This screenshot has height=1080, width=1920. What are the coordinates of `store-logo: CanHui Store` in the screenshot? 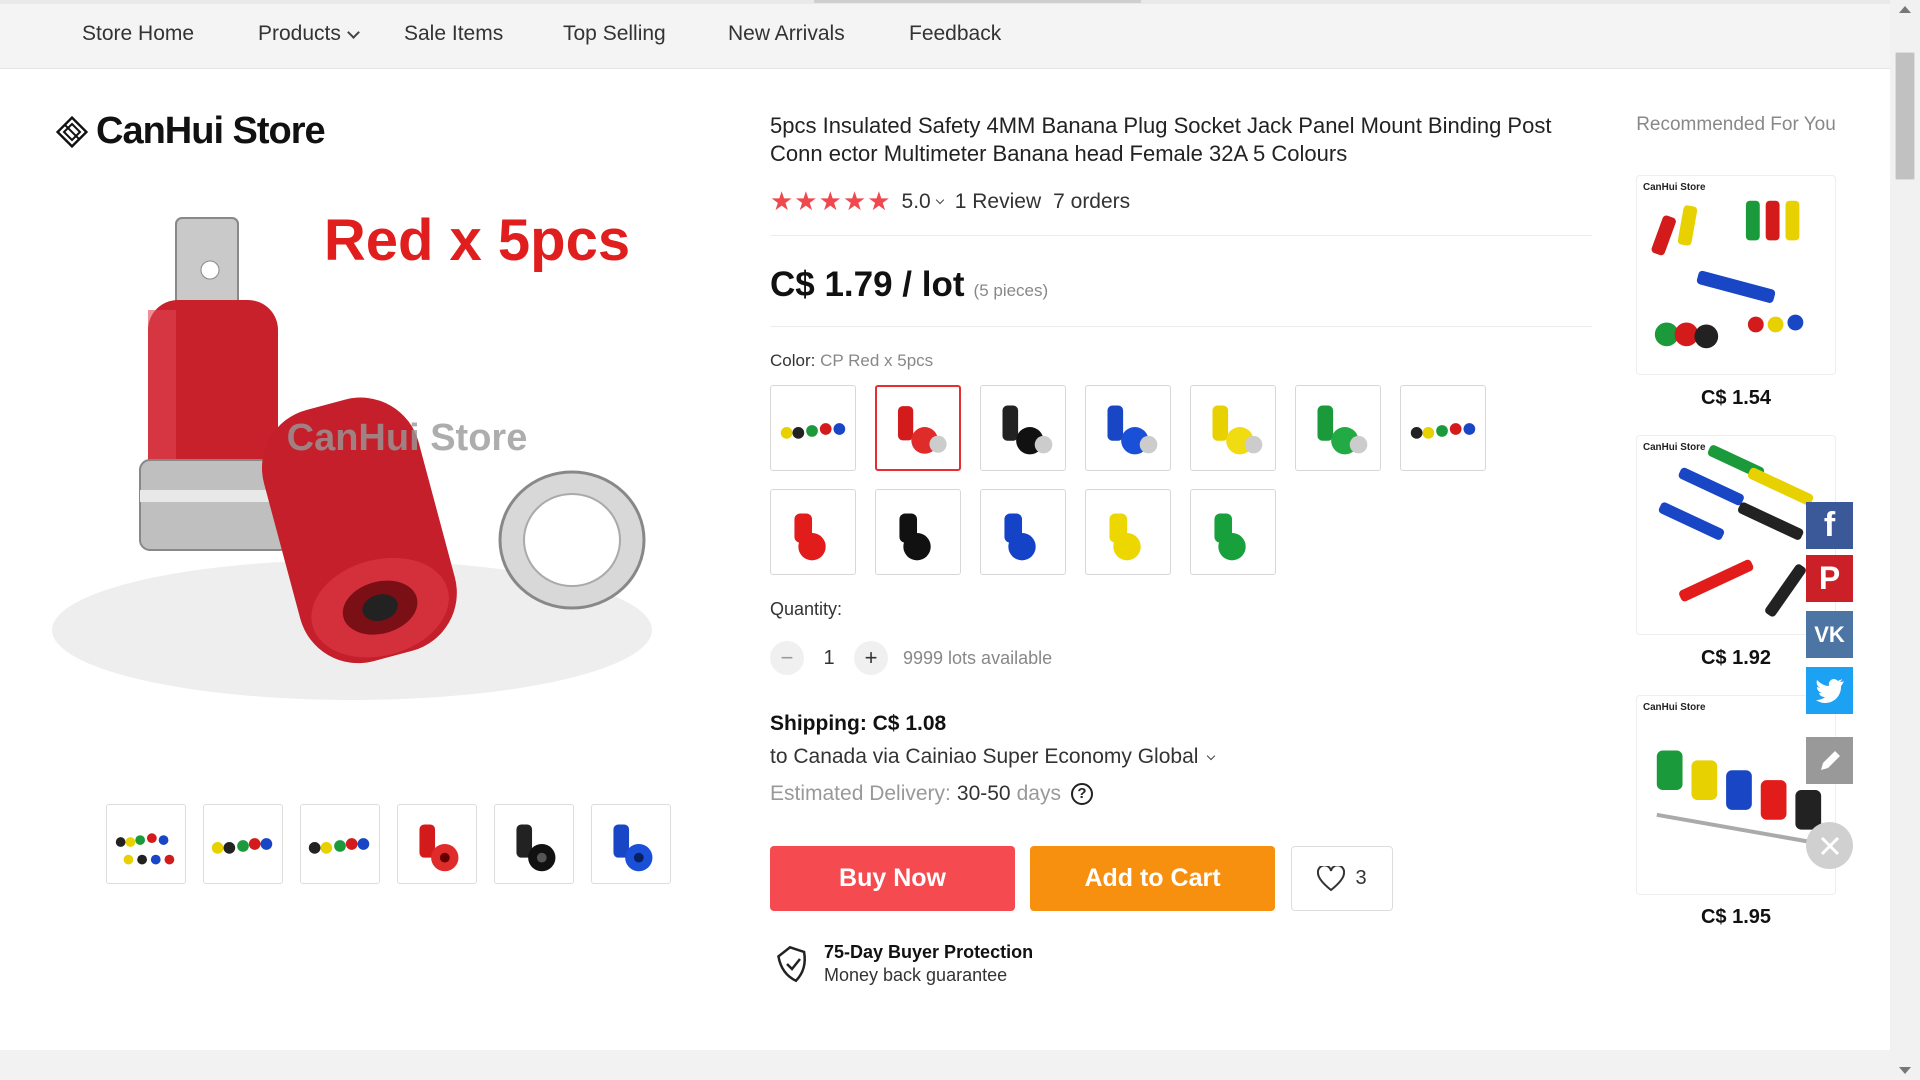 It's located at (191, 131).